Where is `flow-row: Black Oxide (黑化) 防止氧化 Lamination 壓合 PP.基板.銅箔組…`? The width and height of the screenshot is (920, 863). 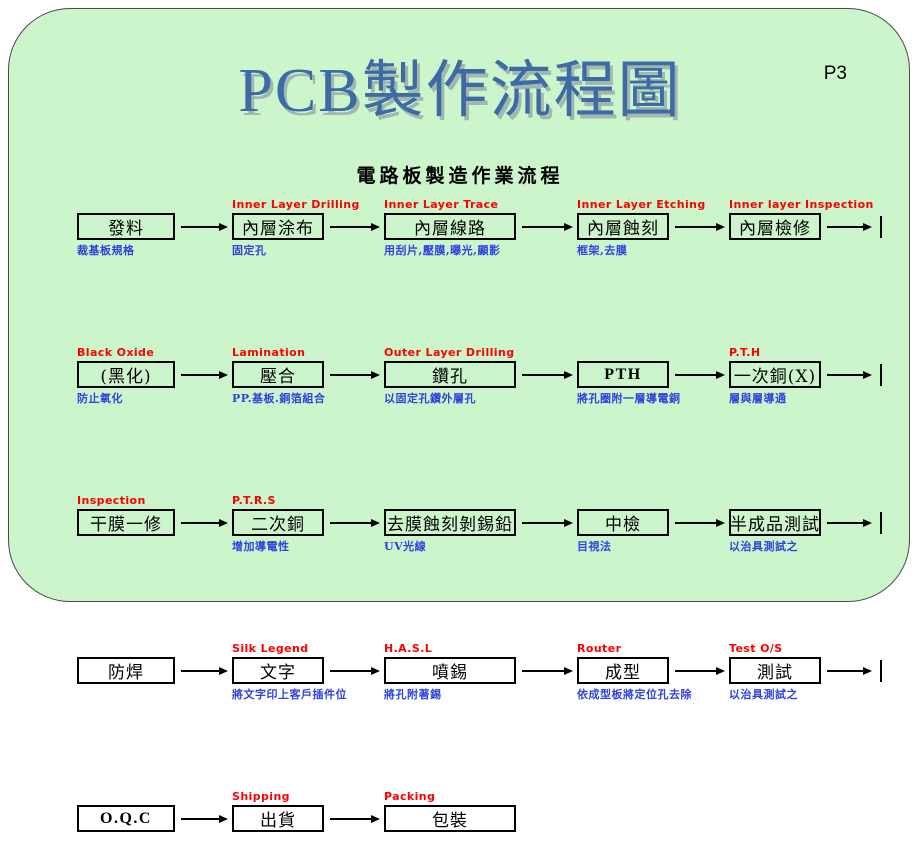
flow-row: Black Oxide (黑化) 防止氧化 Lamination 壓合 PP.基板.銅箔組… is located at coordinates (460, 382).